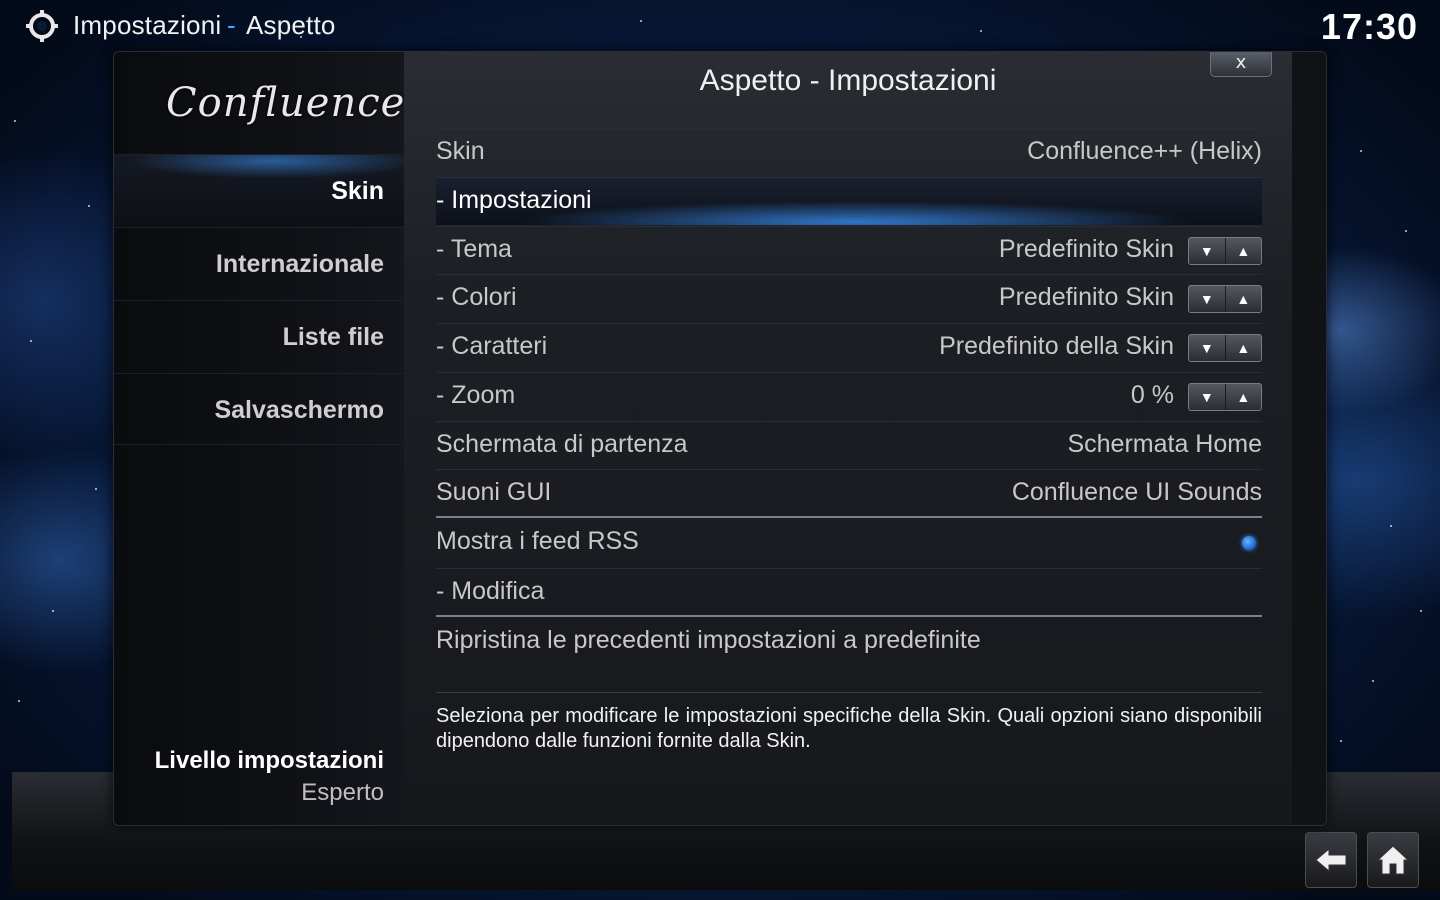  I want to click on setting-label: - Zoom, so click(476, 395).